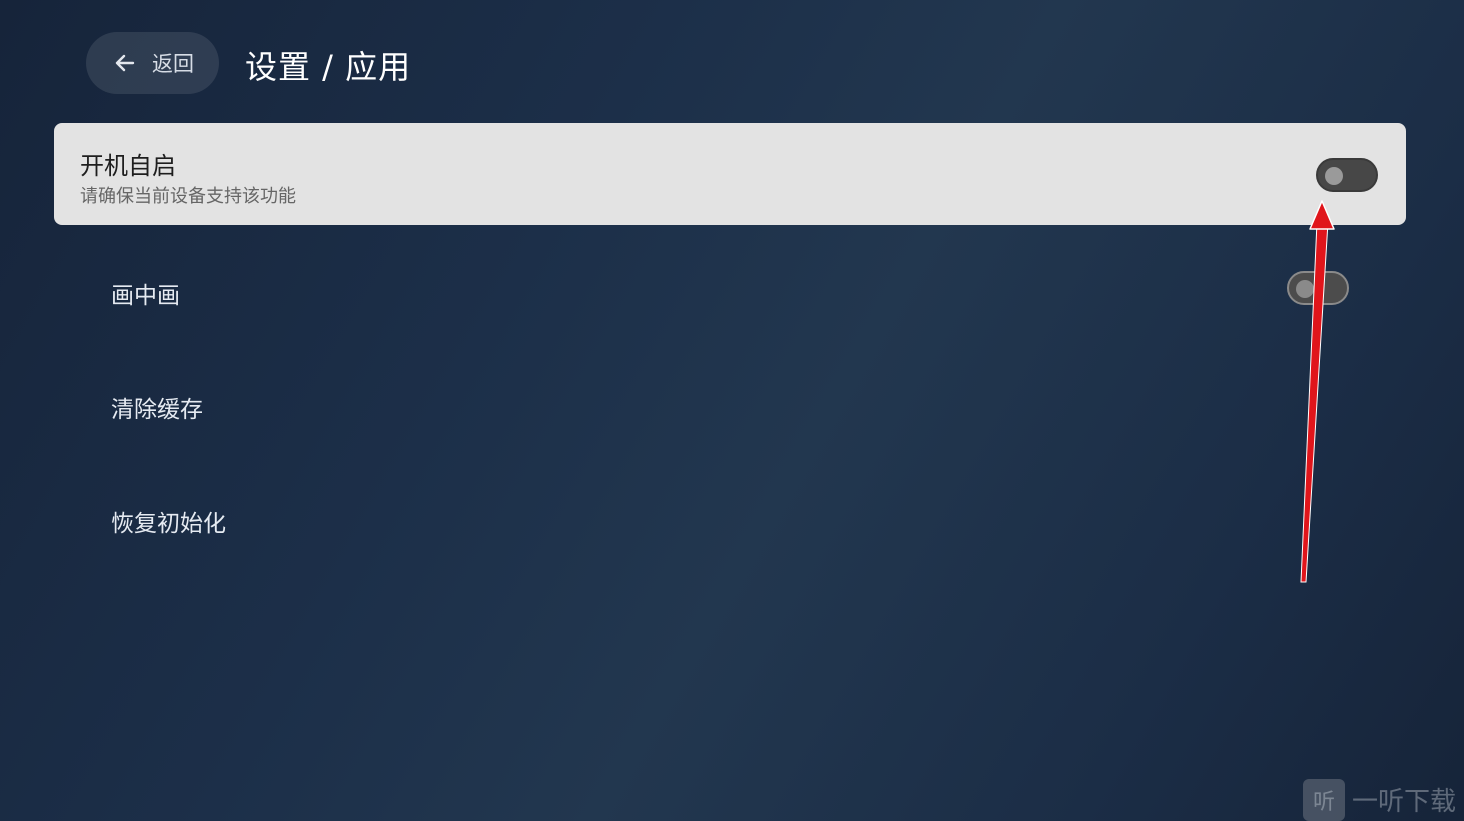 The image size is (1464, 821). Describe the element at coordinates (125, 63) in the screenshot. I see `arrow-left-icon` at that location.